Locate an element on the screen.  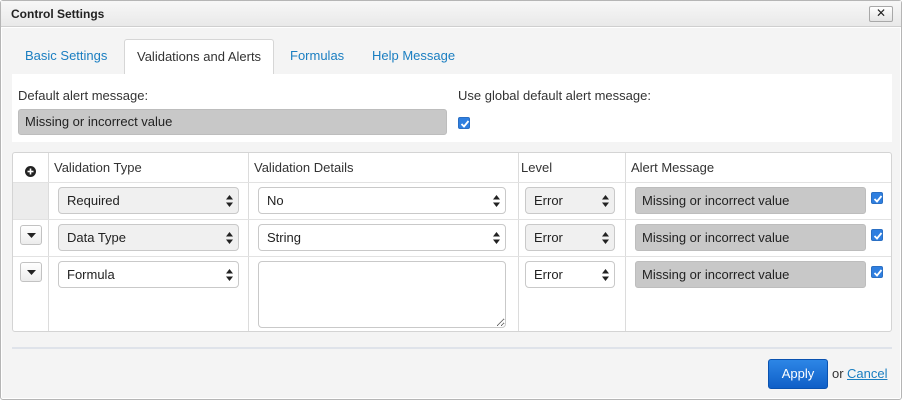
or-text: or is located at coordinates (838, 373).